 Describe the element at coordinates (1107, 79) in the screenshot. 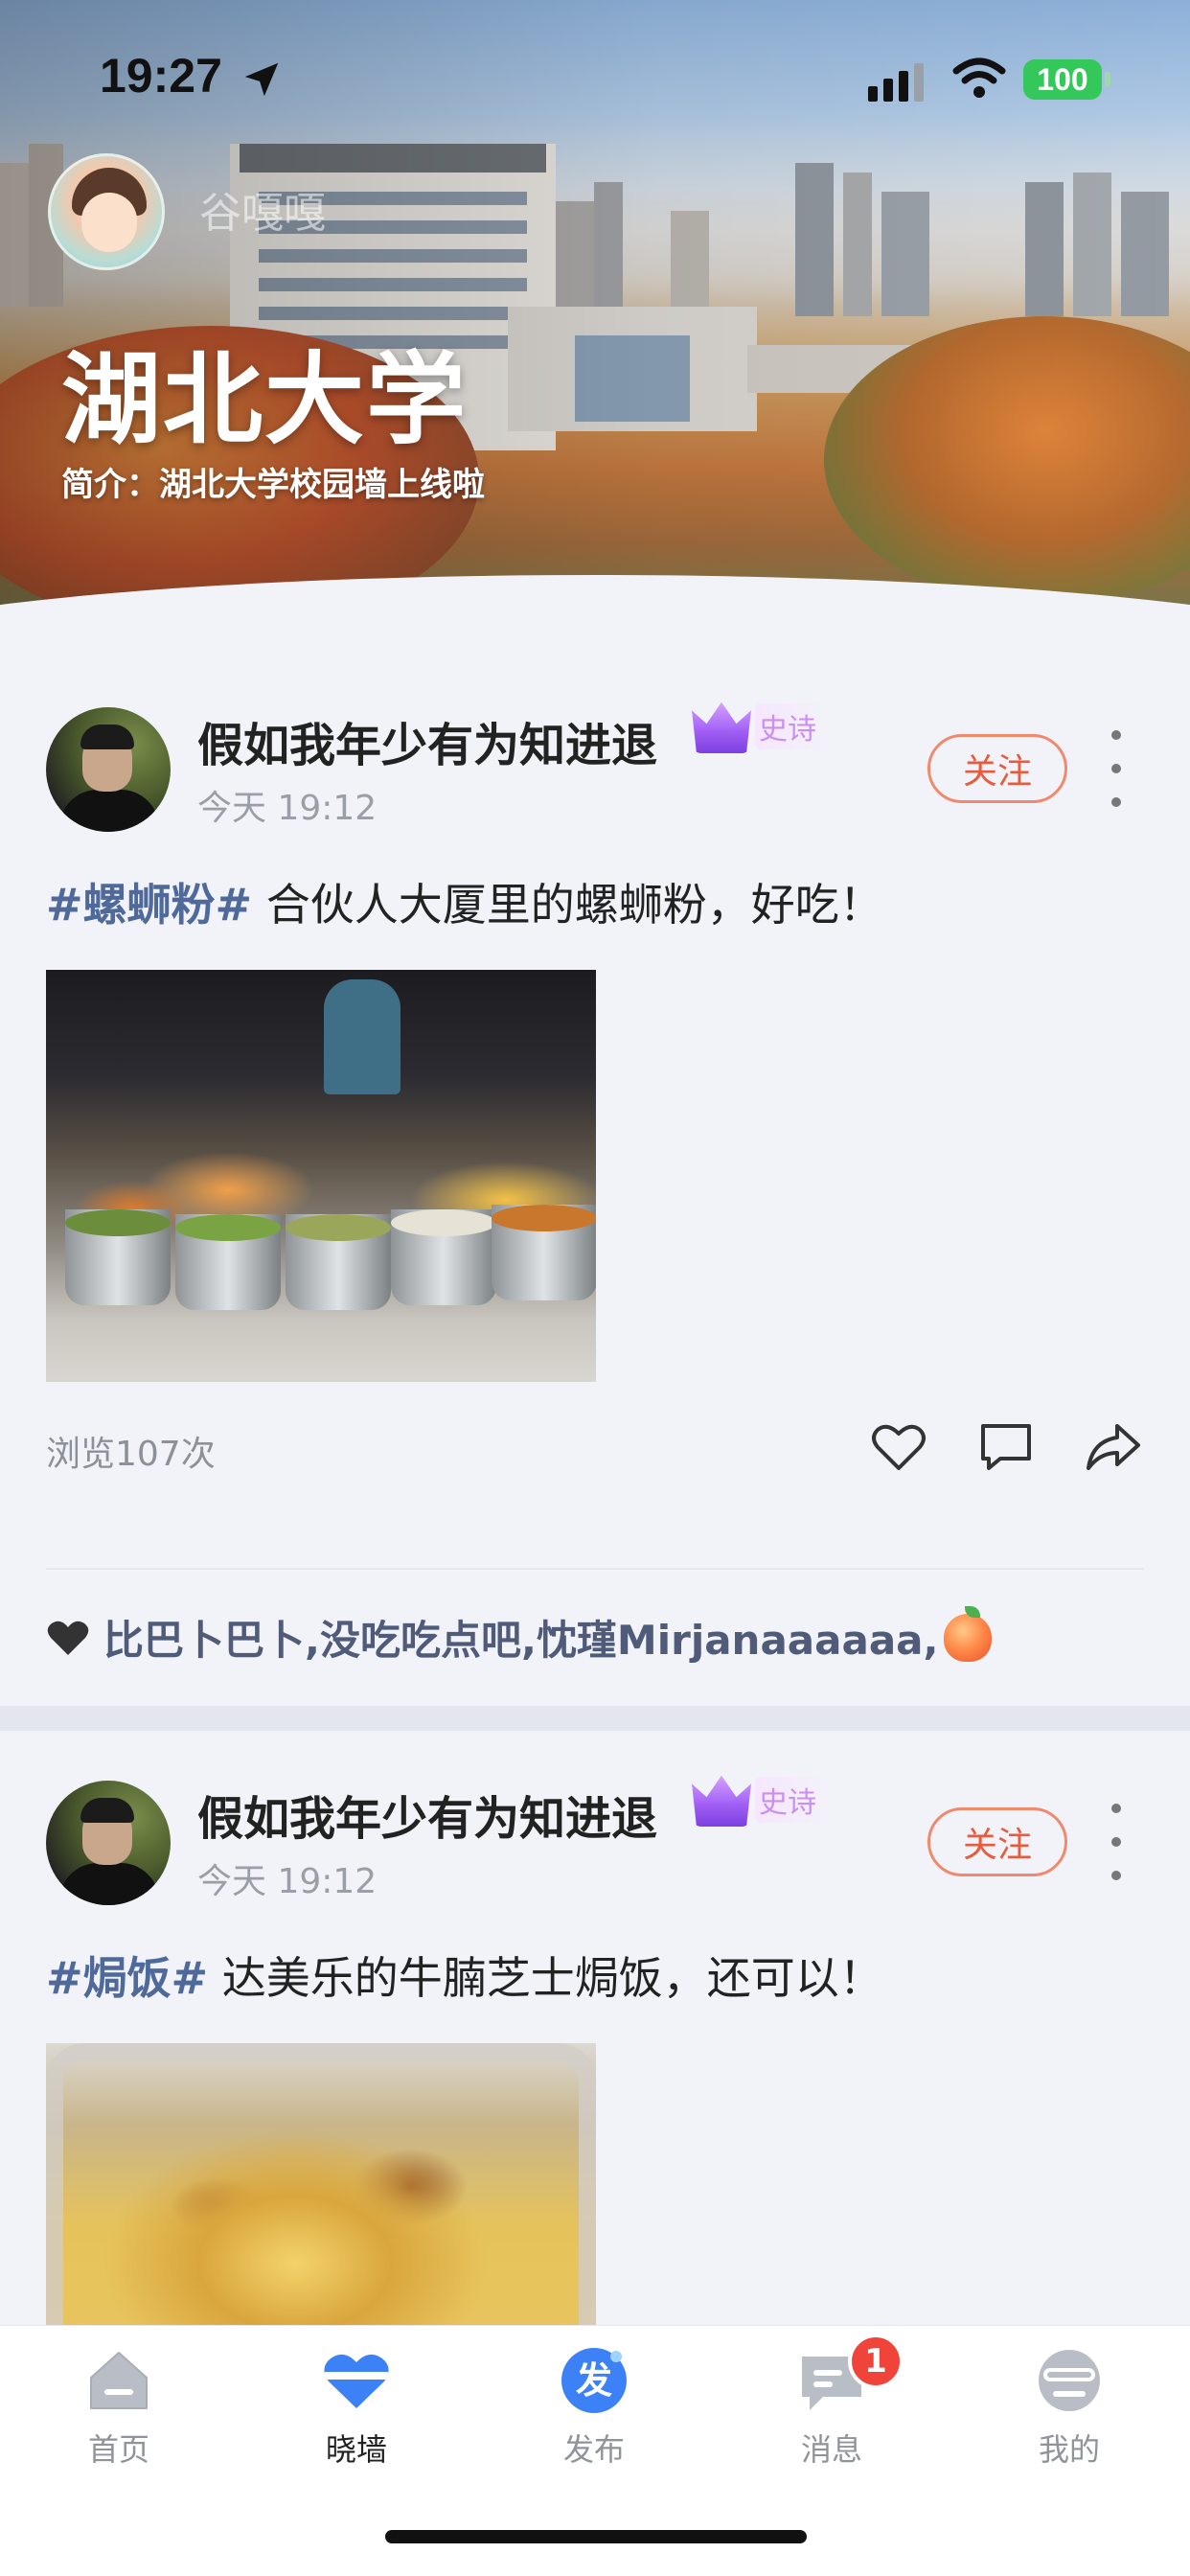

I see `battery-tip` at that location.